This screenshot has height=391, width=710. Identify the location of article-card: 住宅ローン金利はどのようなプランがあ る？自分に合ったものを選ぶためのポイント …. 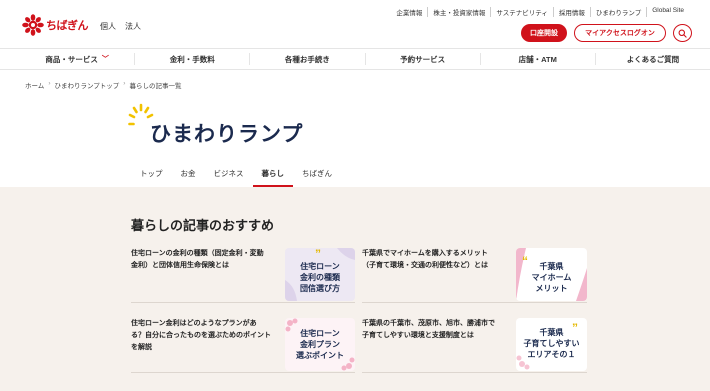
(243, 345).